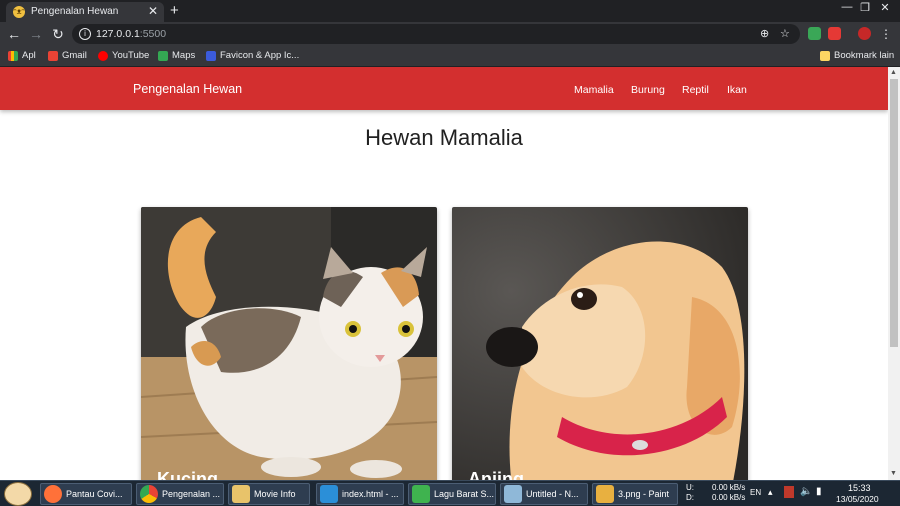  I want to click on clock-date: 13/05/2020, so click(857, 499).